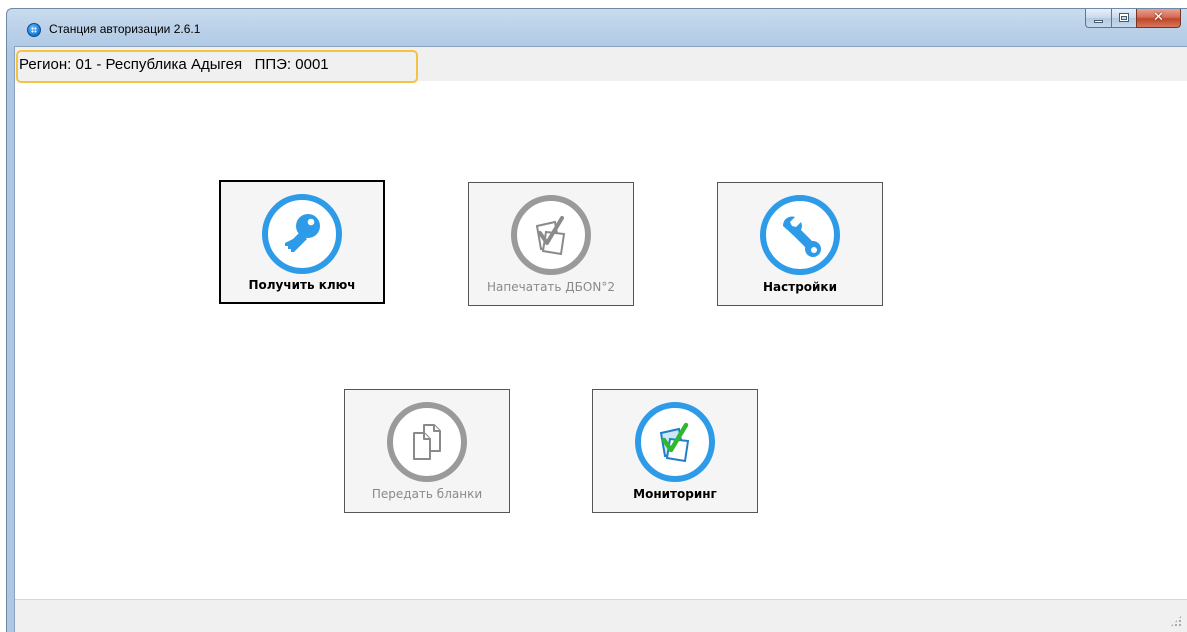 This screenshot has height=632, width=1187. What do you see at coordinates (601, 615) in the screenshot?
I see `status-bar` at bounding box center [601, 615].